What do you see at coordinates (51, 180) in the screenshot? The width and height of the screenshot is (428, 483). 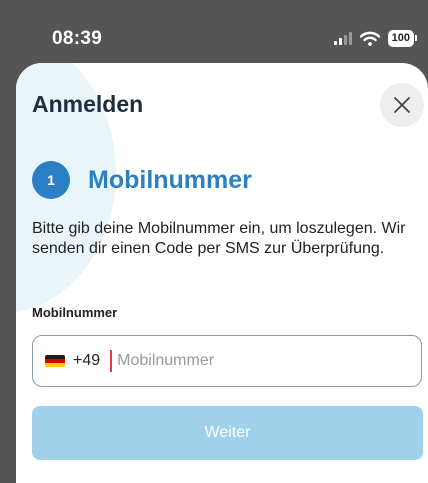 I see `step-number-badge: 1` at bounding box center [51, 180].